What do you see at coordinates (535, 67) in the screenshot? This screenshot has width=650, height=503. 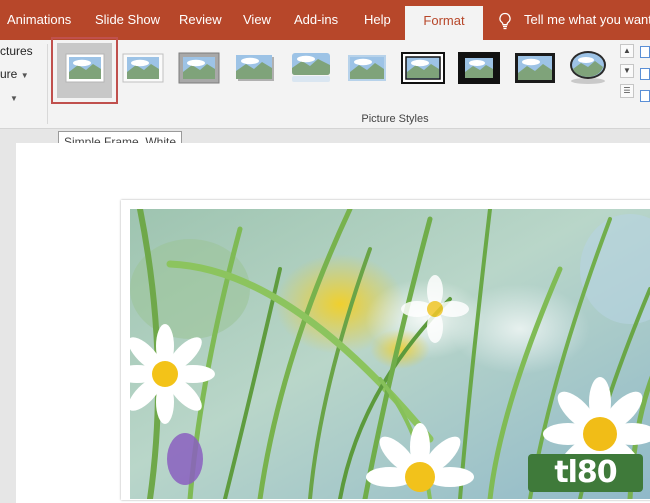 I see `style-simple-frame-black` at bounding box center [535, 67].